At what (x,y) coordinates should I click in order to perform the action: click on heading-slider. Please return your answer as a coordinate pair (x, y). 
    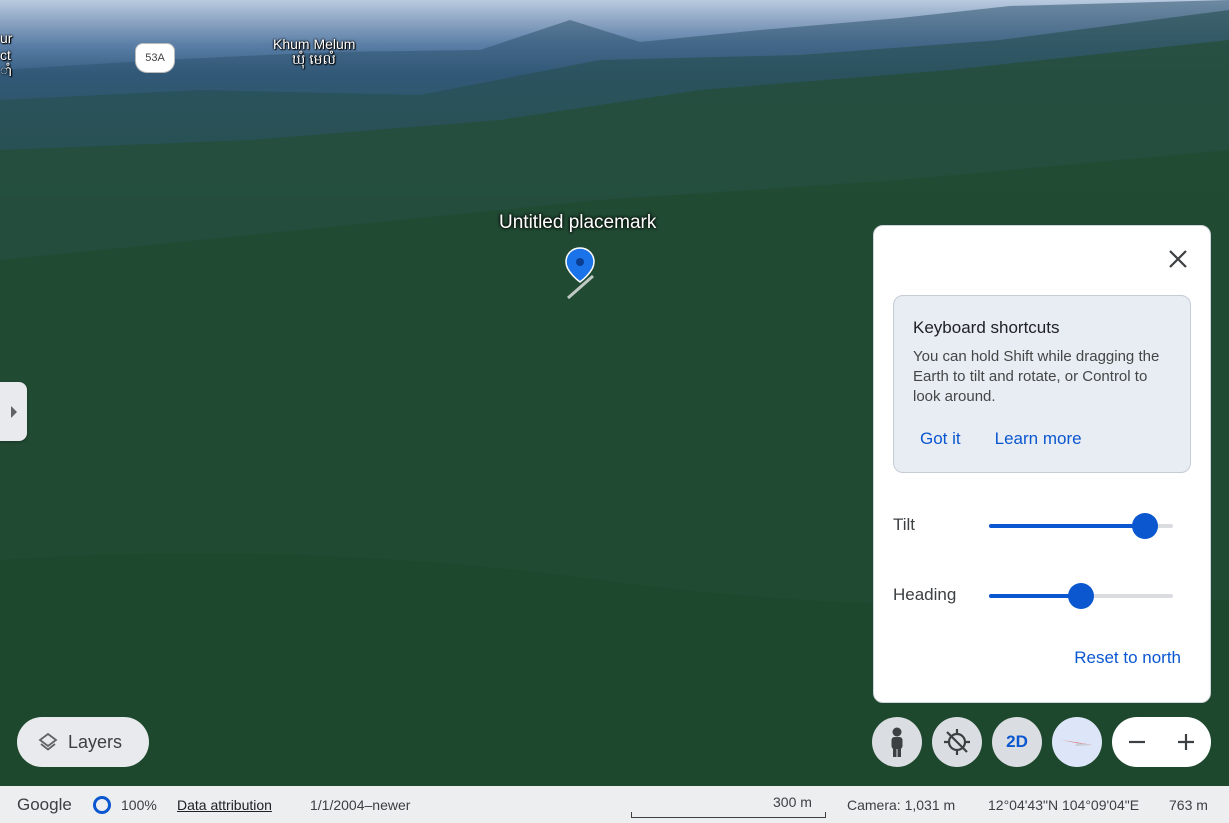
    Looking at the image, I should click on (1081, 596).